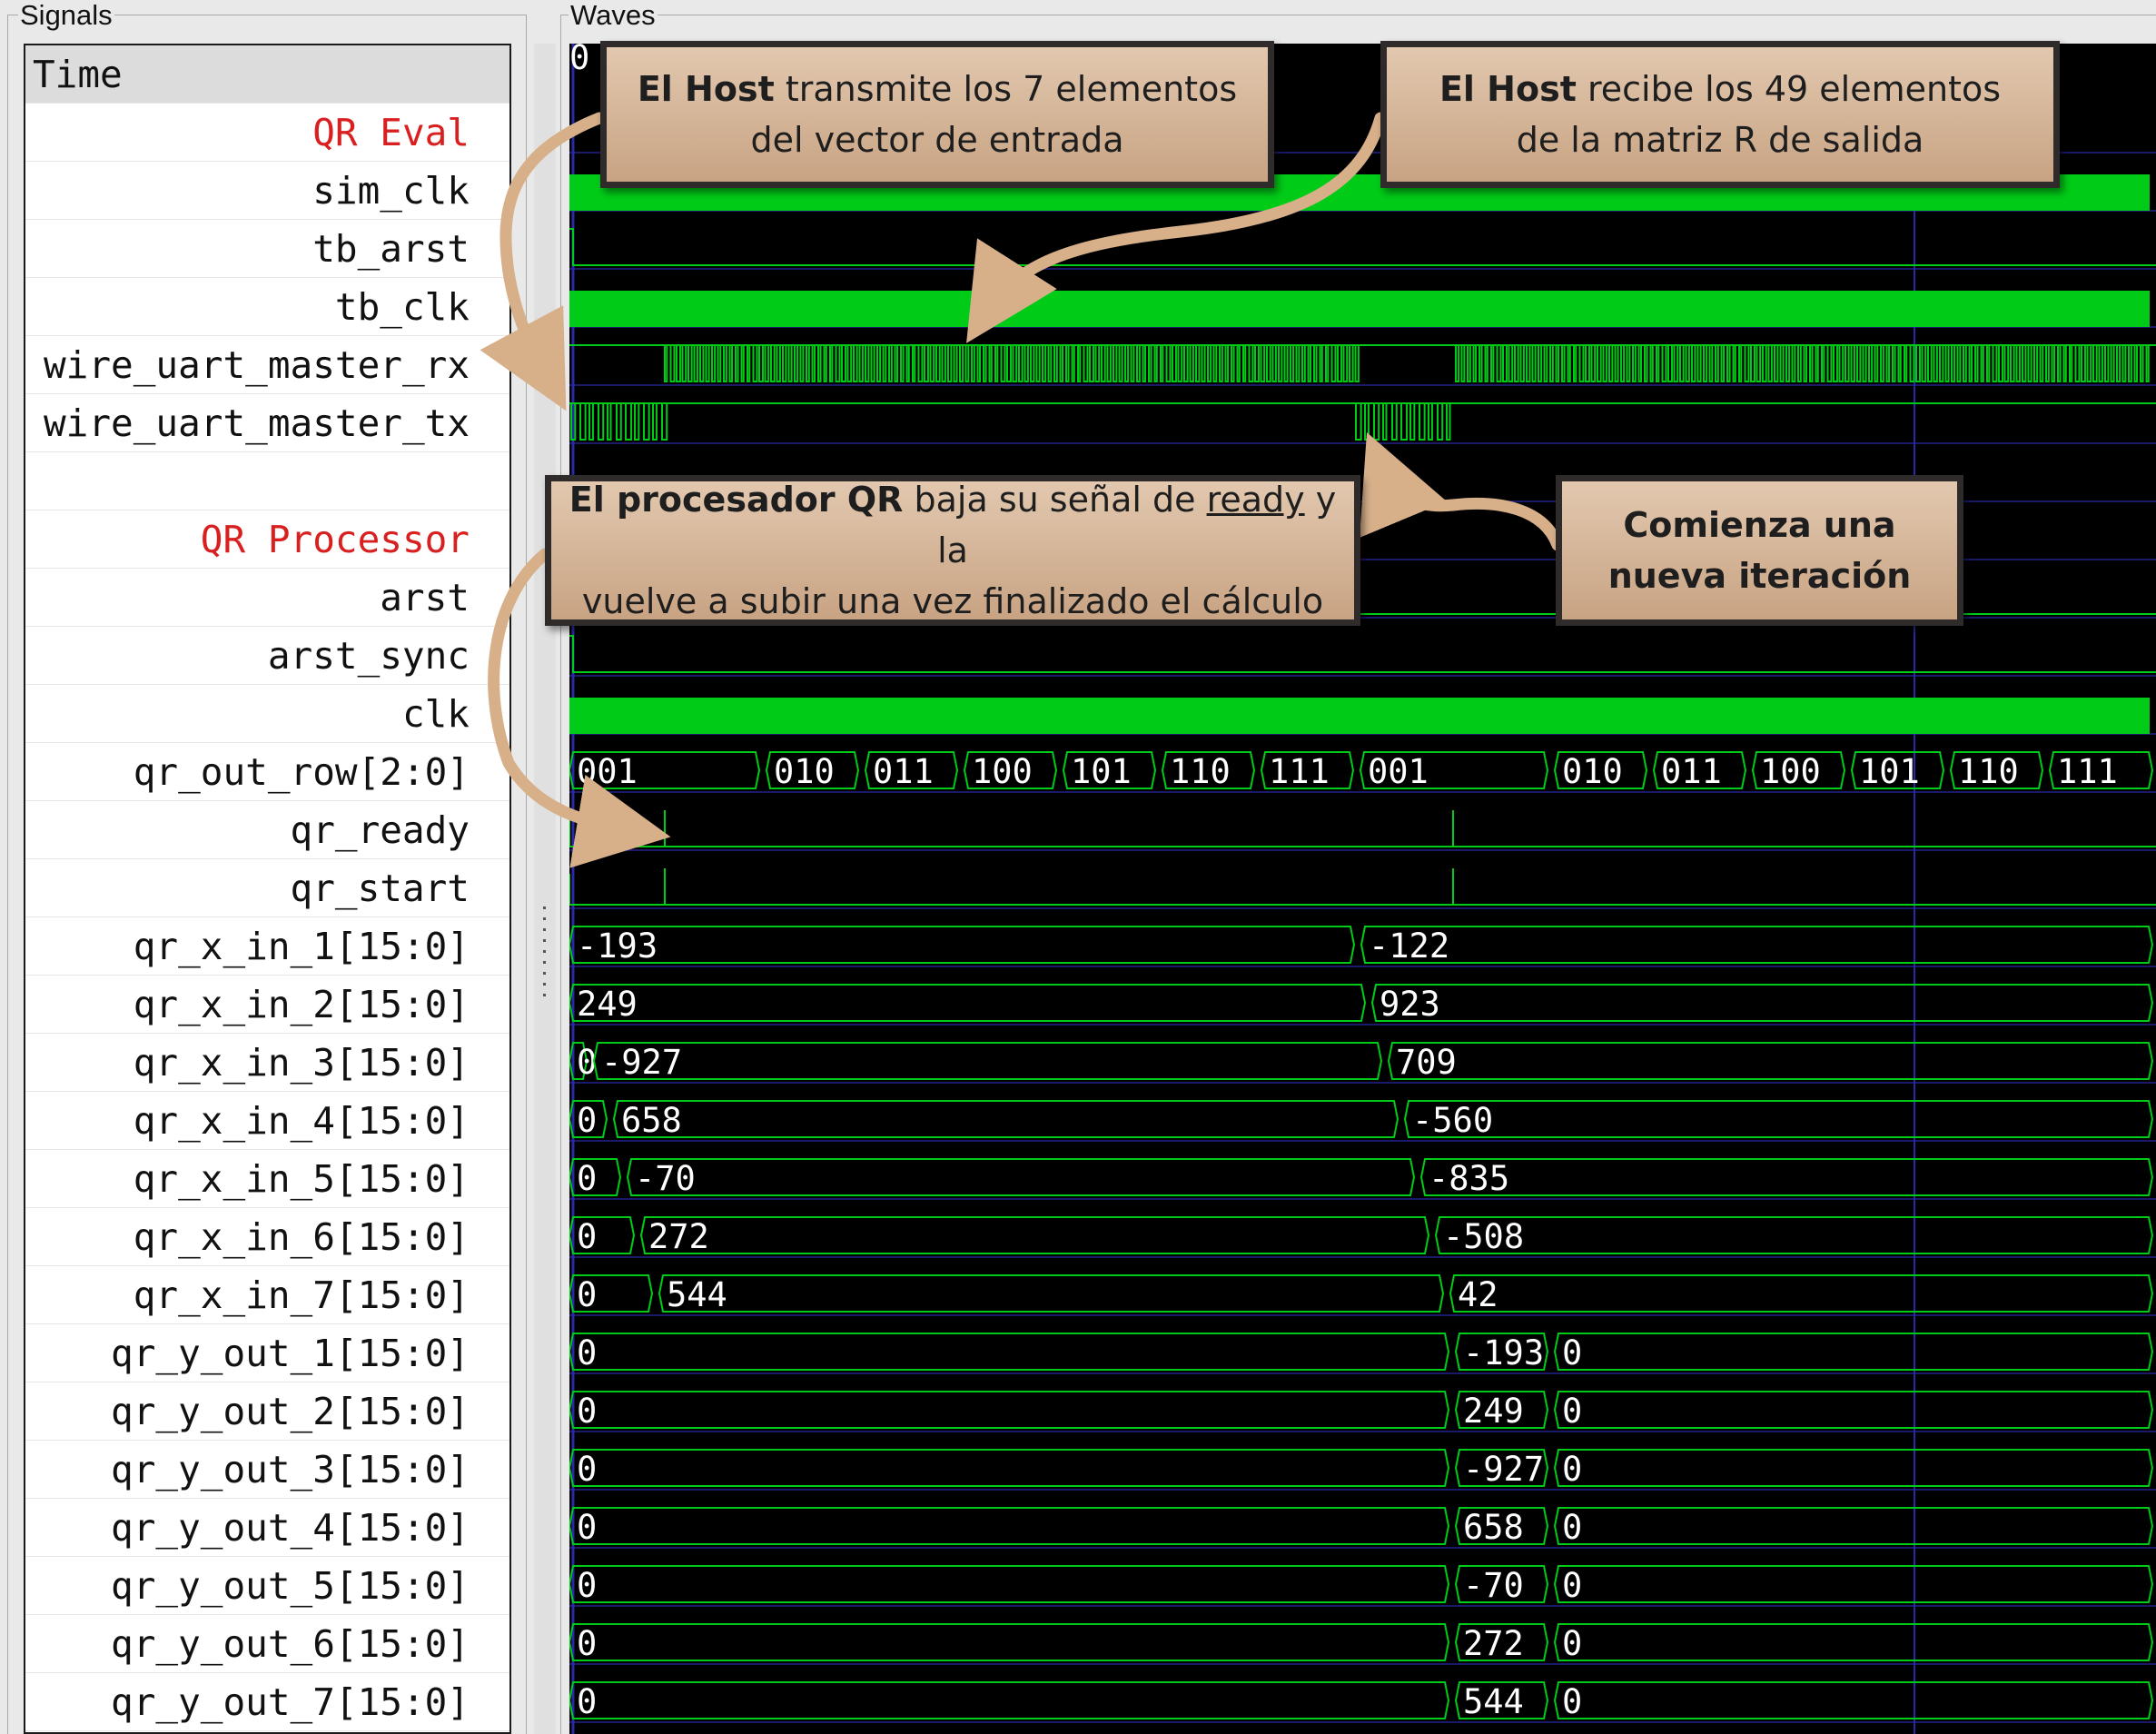 The height and width of the screenshot is (1734, 2156). I want to click on time-start-label: 0, so click(579, 60).